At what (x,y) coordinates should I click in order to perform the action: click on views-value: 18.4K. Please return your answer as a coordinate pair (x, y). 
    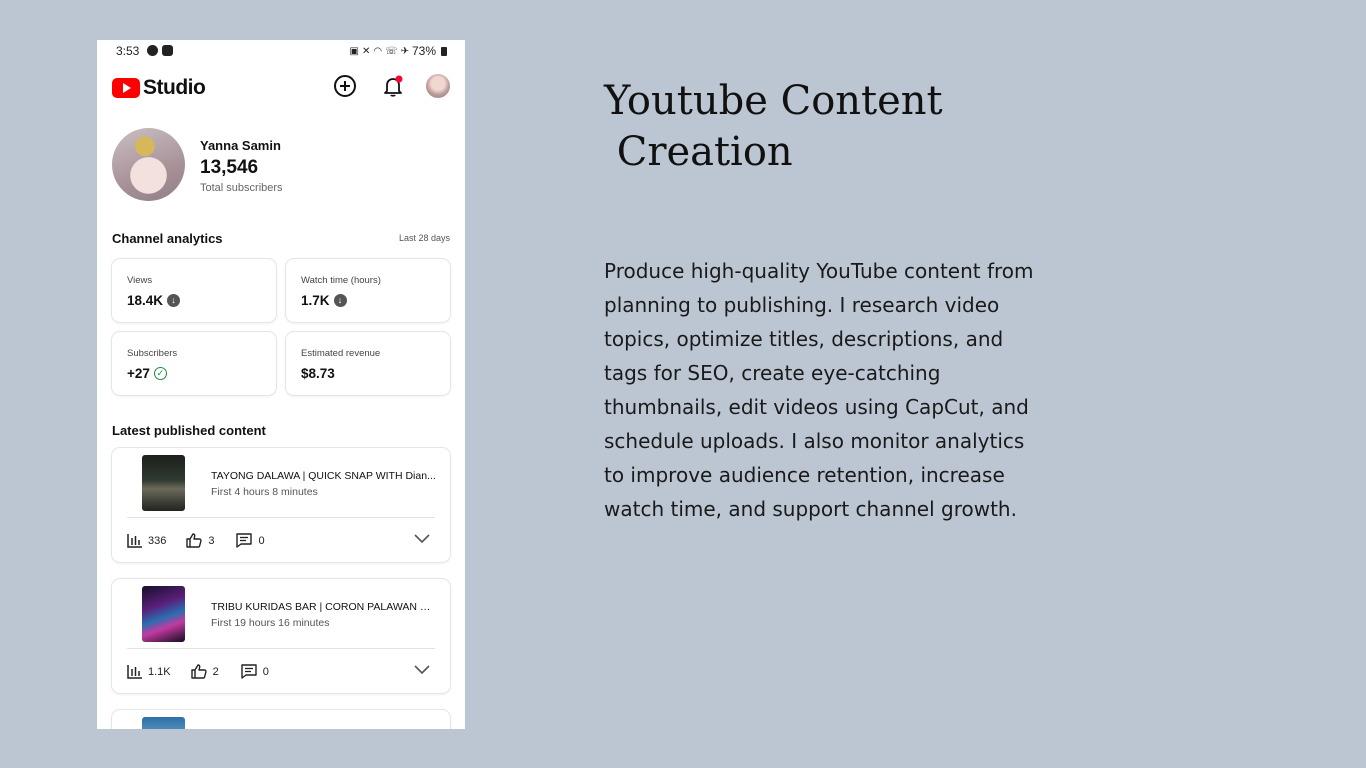
    Looking at the image, I should click on (145, 300).